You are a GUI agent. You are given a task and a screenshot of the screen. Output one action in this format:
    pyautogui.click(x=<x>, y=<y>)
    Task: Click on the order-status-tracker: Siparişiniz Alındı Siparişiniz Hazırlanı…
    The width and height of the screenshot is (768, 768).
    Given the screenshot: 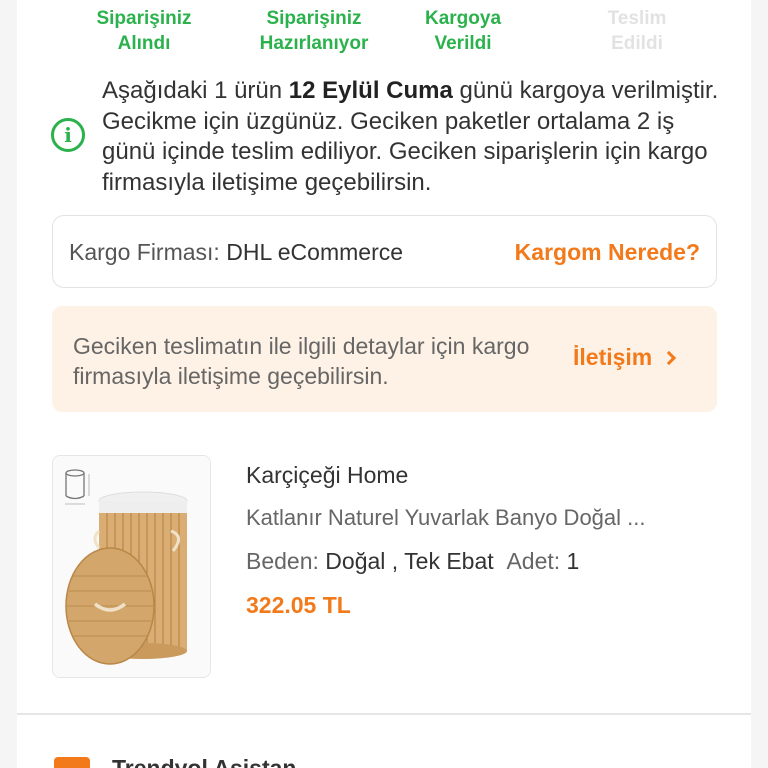 What is the action you would take?
    pyautogui.click(x=384, y=31)
    